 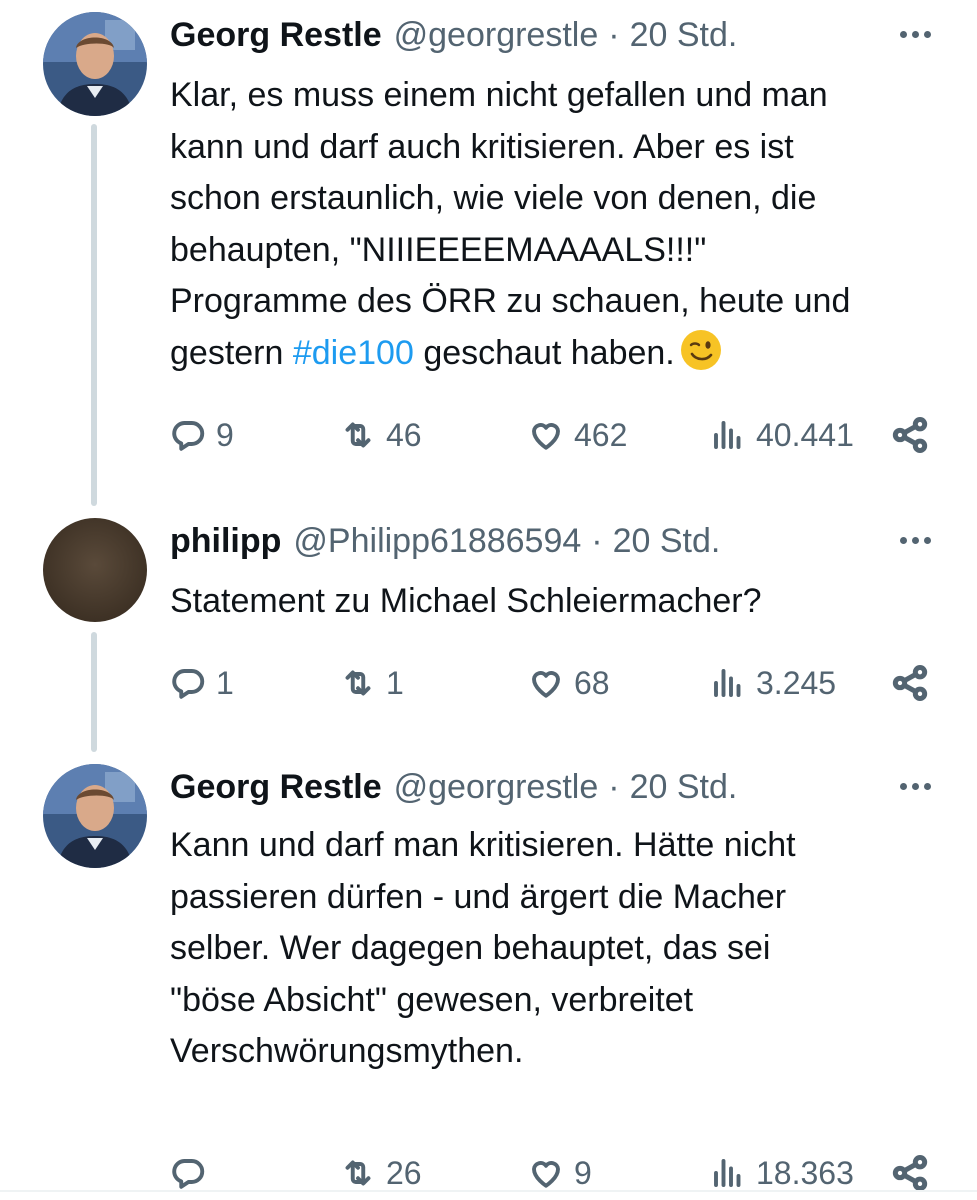 What do you see at coordinates (225, 434) in the screenshot?
I see `reply-count: 9` at bounding box center [225, 434].